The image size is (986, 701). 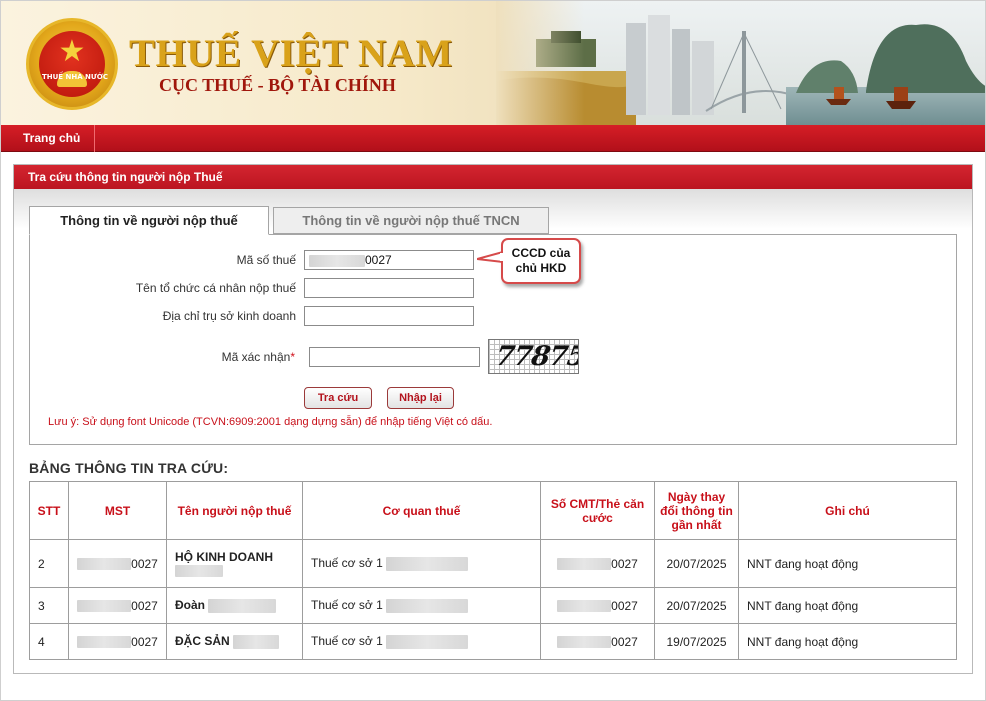 I want to click on mst-input-value: 0027, so click(x=378, y=260).